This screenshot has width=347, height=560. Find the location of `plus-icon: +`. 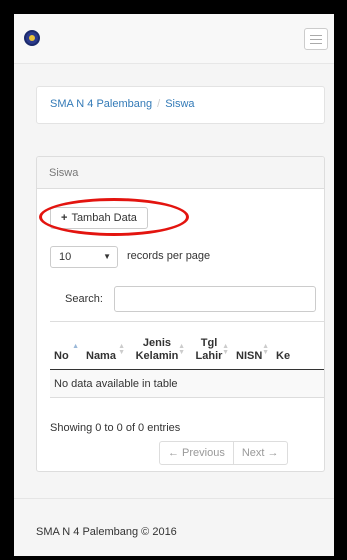

plus-icon: + is located at coordinates (64, 218).